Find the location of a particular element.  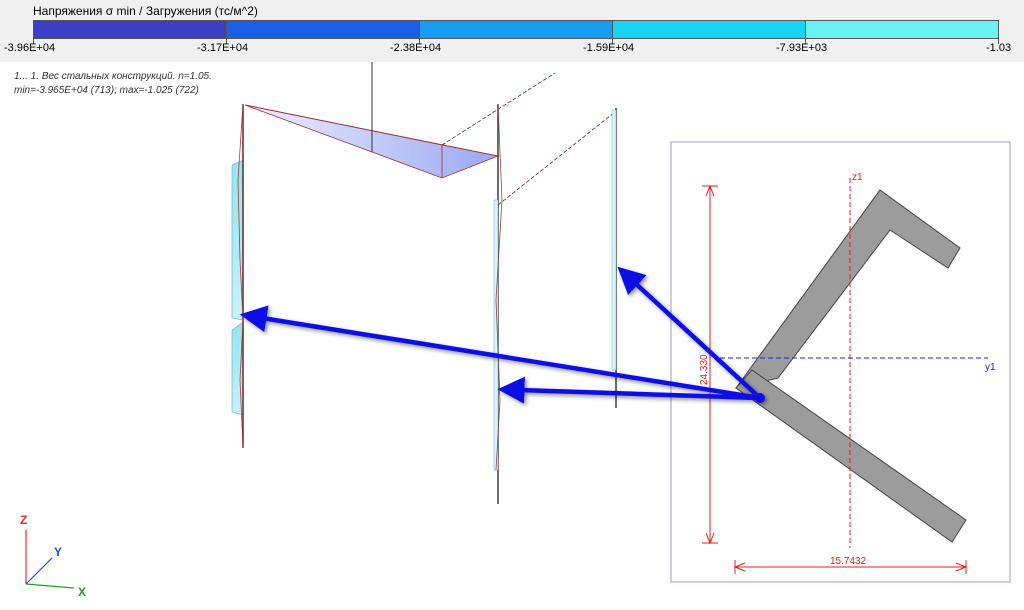

dimension-horizontal-label: 15.7432 is located at coordinates (848, 561).